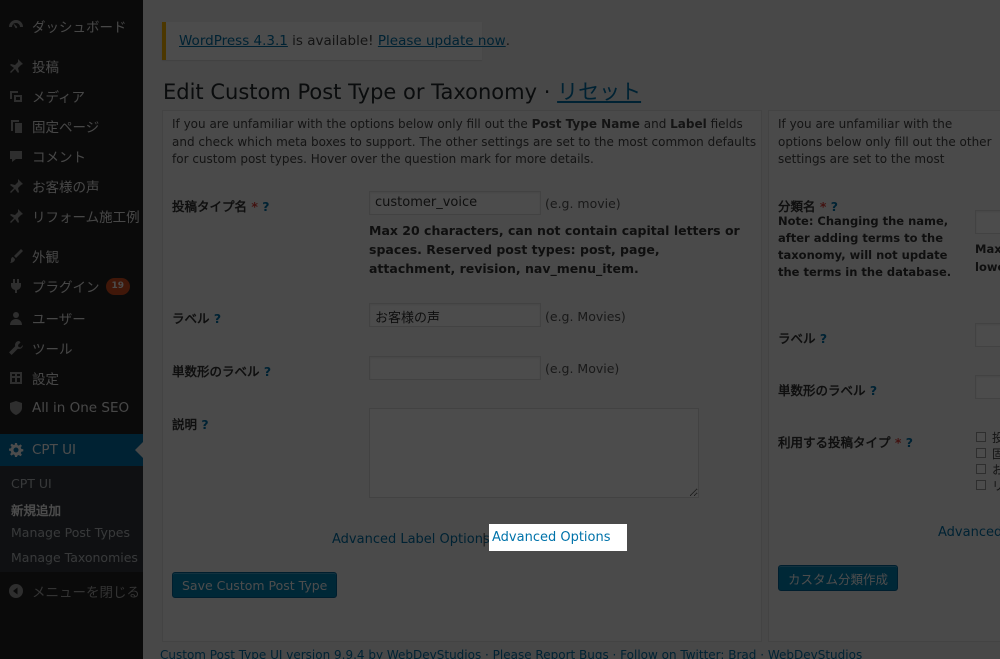 The height and width of the screenshot is (659, 1000). What do you see at coordinates (222, 371) in the screenshot?
I see `singular-label-field-label: 単数形のラベル ?` at bounding box center [222, 371].